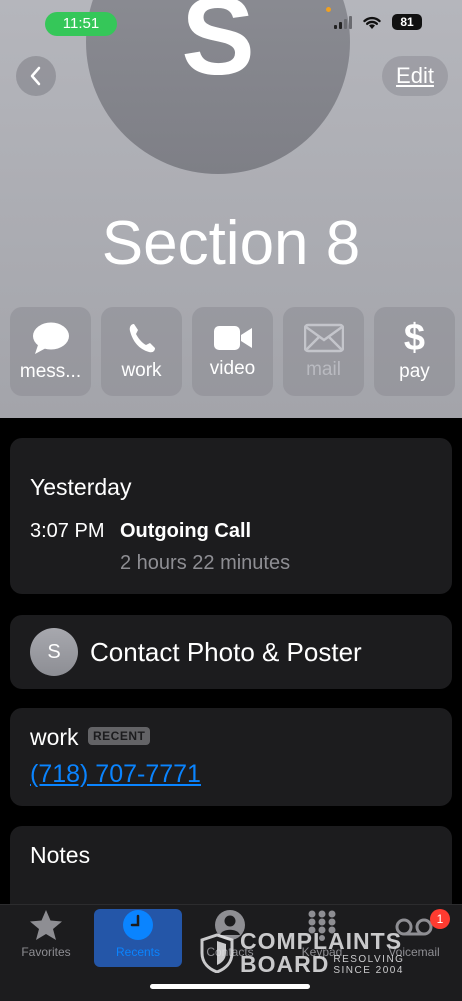 The height and width of the screenshot is (1001, 462). Describe the element at coordinates (230, 986) in the screenshot. I see `home-indicator` at that location.